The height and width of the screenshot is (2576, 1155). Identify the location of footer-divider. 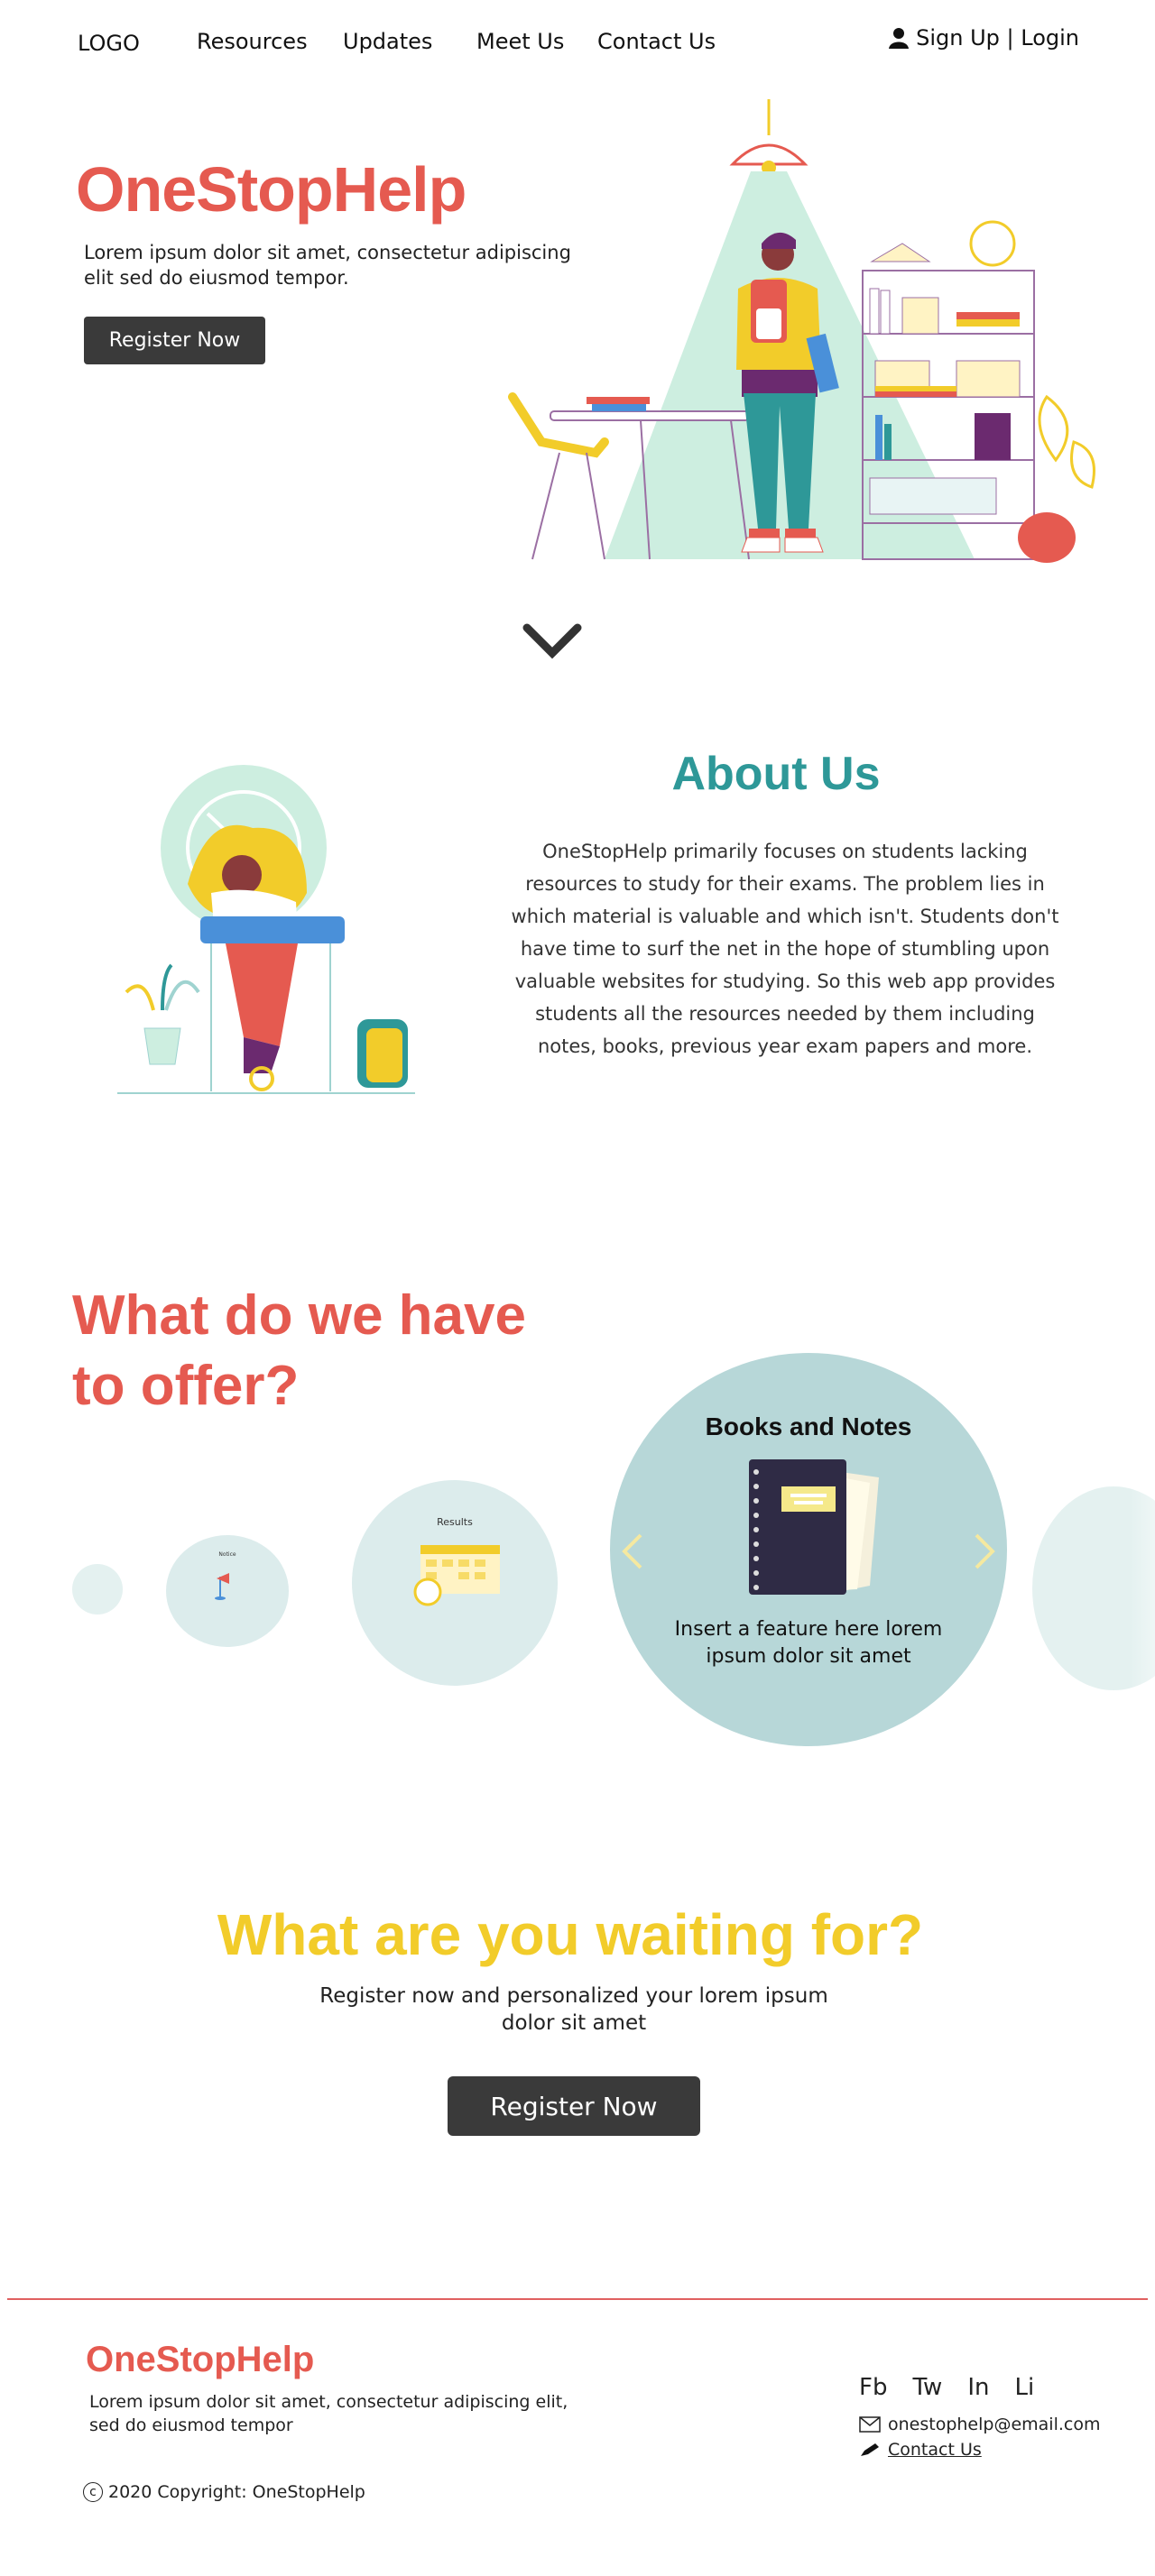
(577, 2299).